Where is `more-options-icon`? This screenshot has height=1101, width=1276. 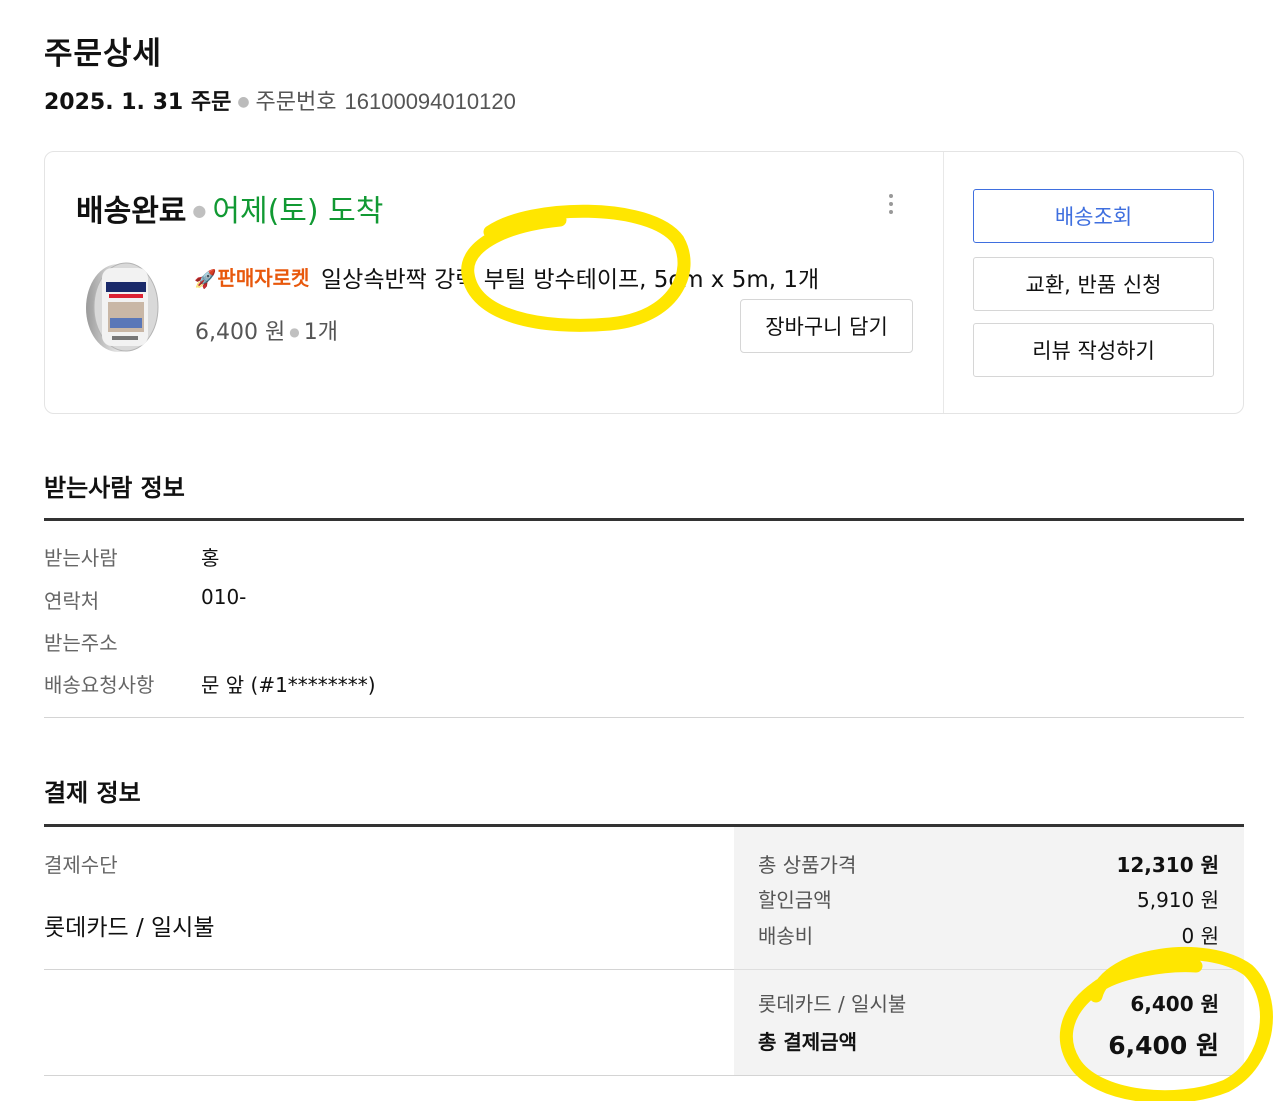
more-options-icon is located at coordinates (891, 205).